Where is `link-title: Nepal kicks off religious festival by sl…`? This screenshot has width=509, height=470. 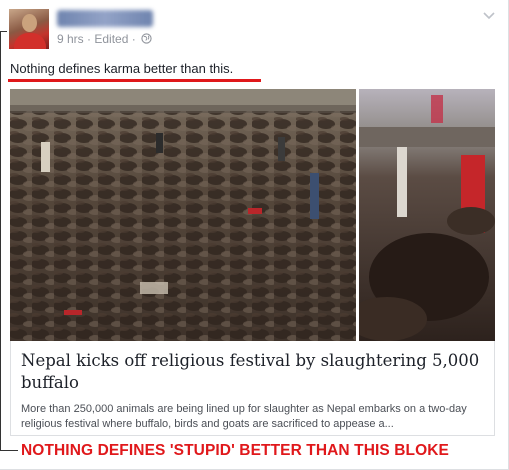 link-title: Nepal kicks off religious festival by sl… is located at coordinates (253, 372).